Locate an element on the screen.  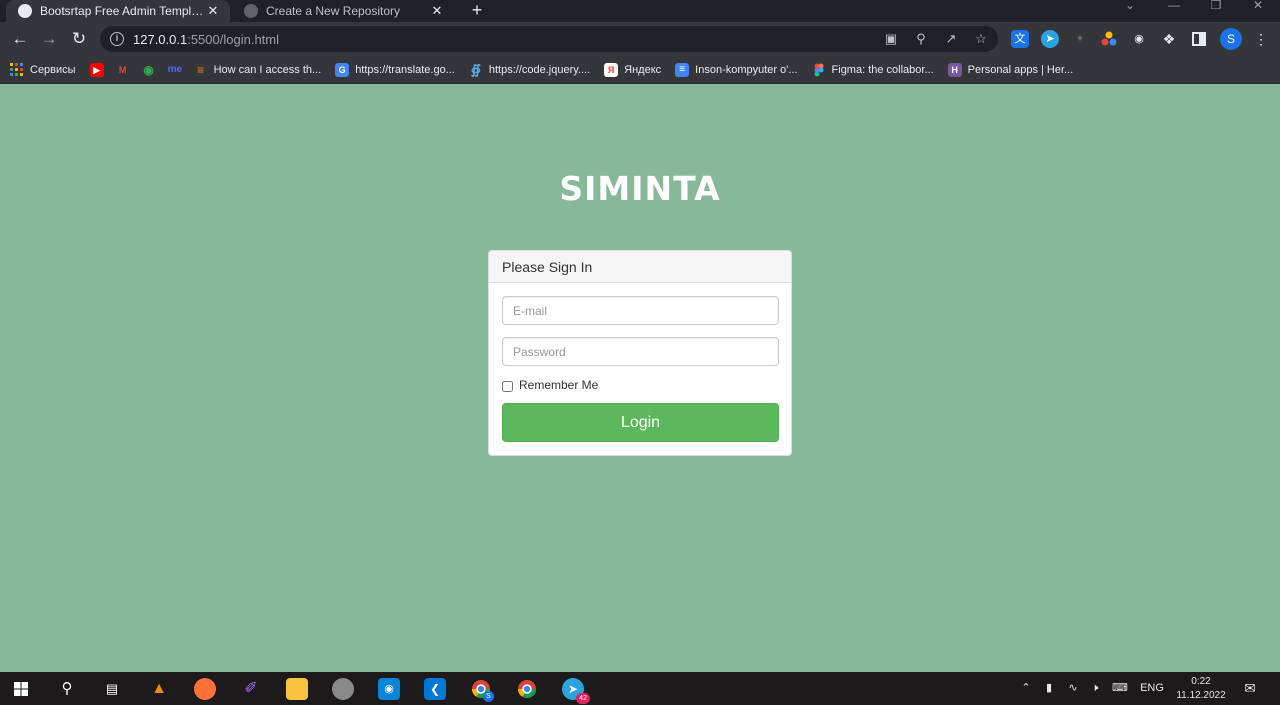
keyboard-icon: ⌨ is located at coordinates (1120, 688).